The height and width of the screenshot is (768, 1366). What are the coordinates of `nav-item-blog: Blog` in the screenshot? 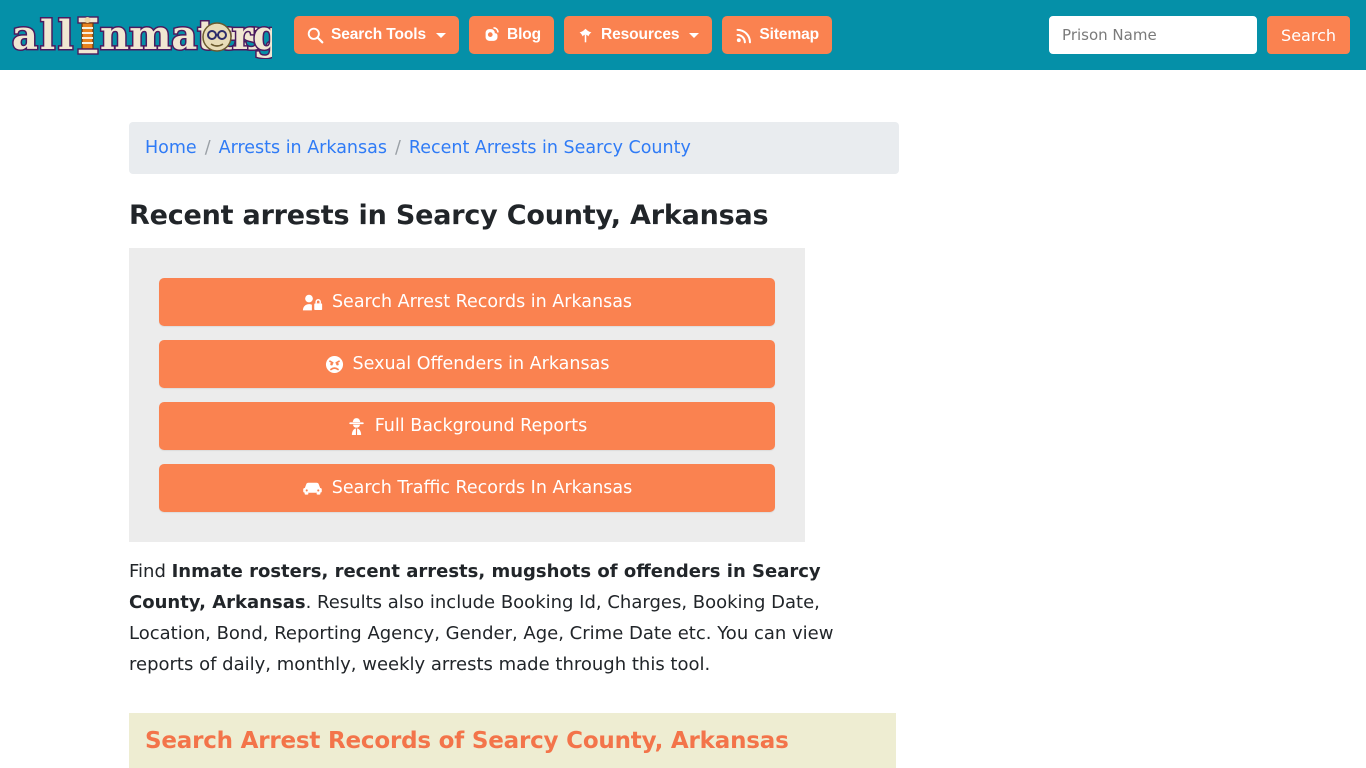 It's located at (512, 35).